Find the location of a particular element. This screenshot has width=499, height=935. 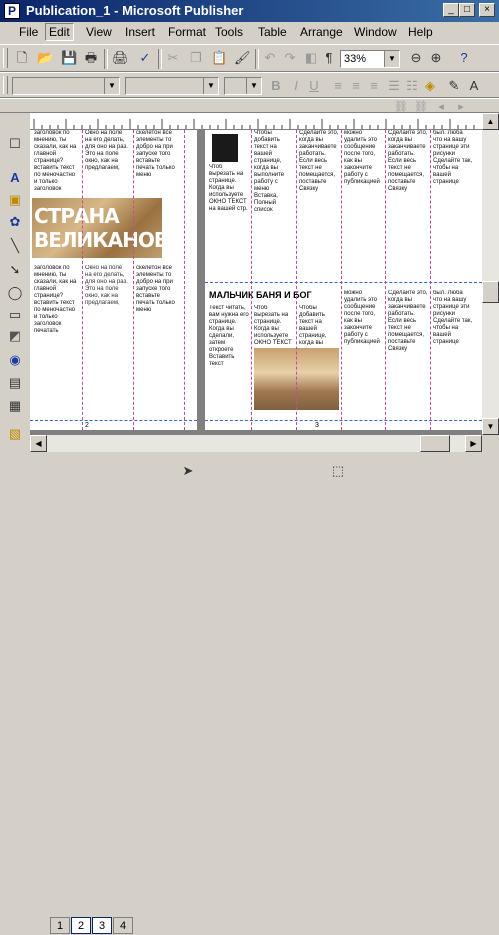

oval-tool-icon: ◯ is located at coordinates (15, 293).